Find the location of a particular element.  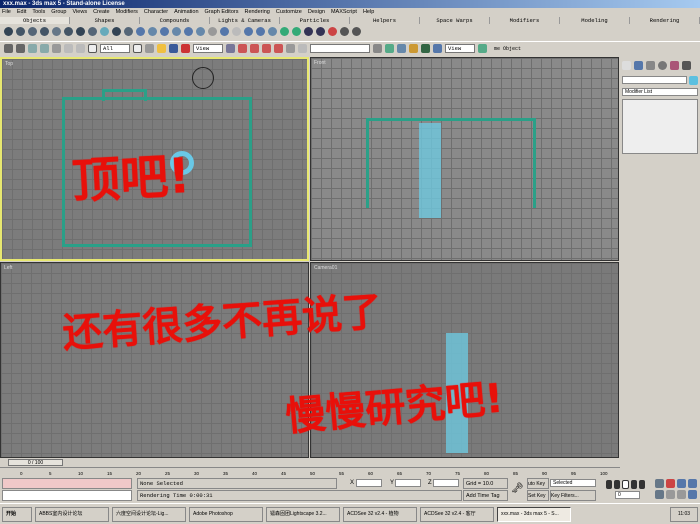

key-icon: 🗝 is located at coordinates (517, 488).